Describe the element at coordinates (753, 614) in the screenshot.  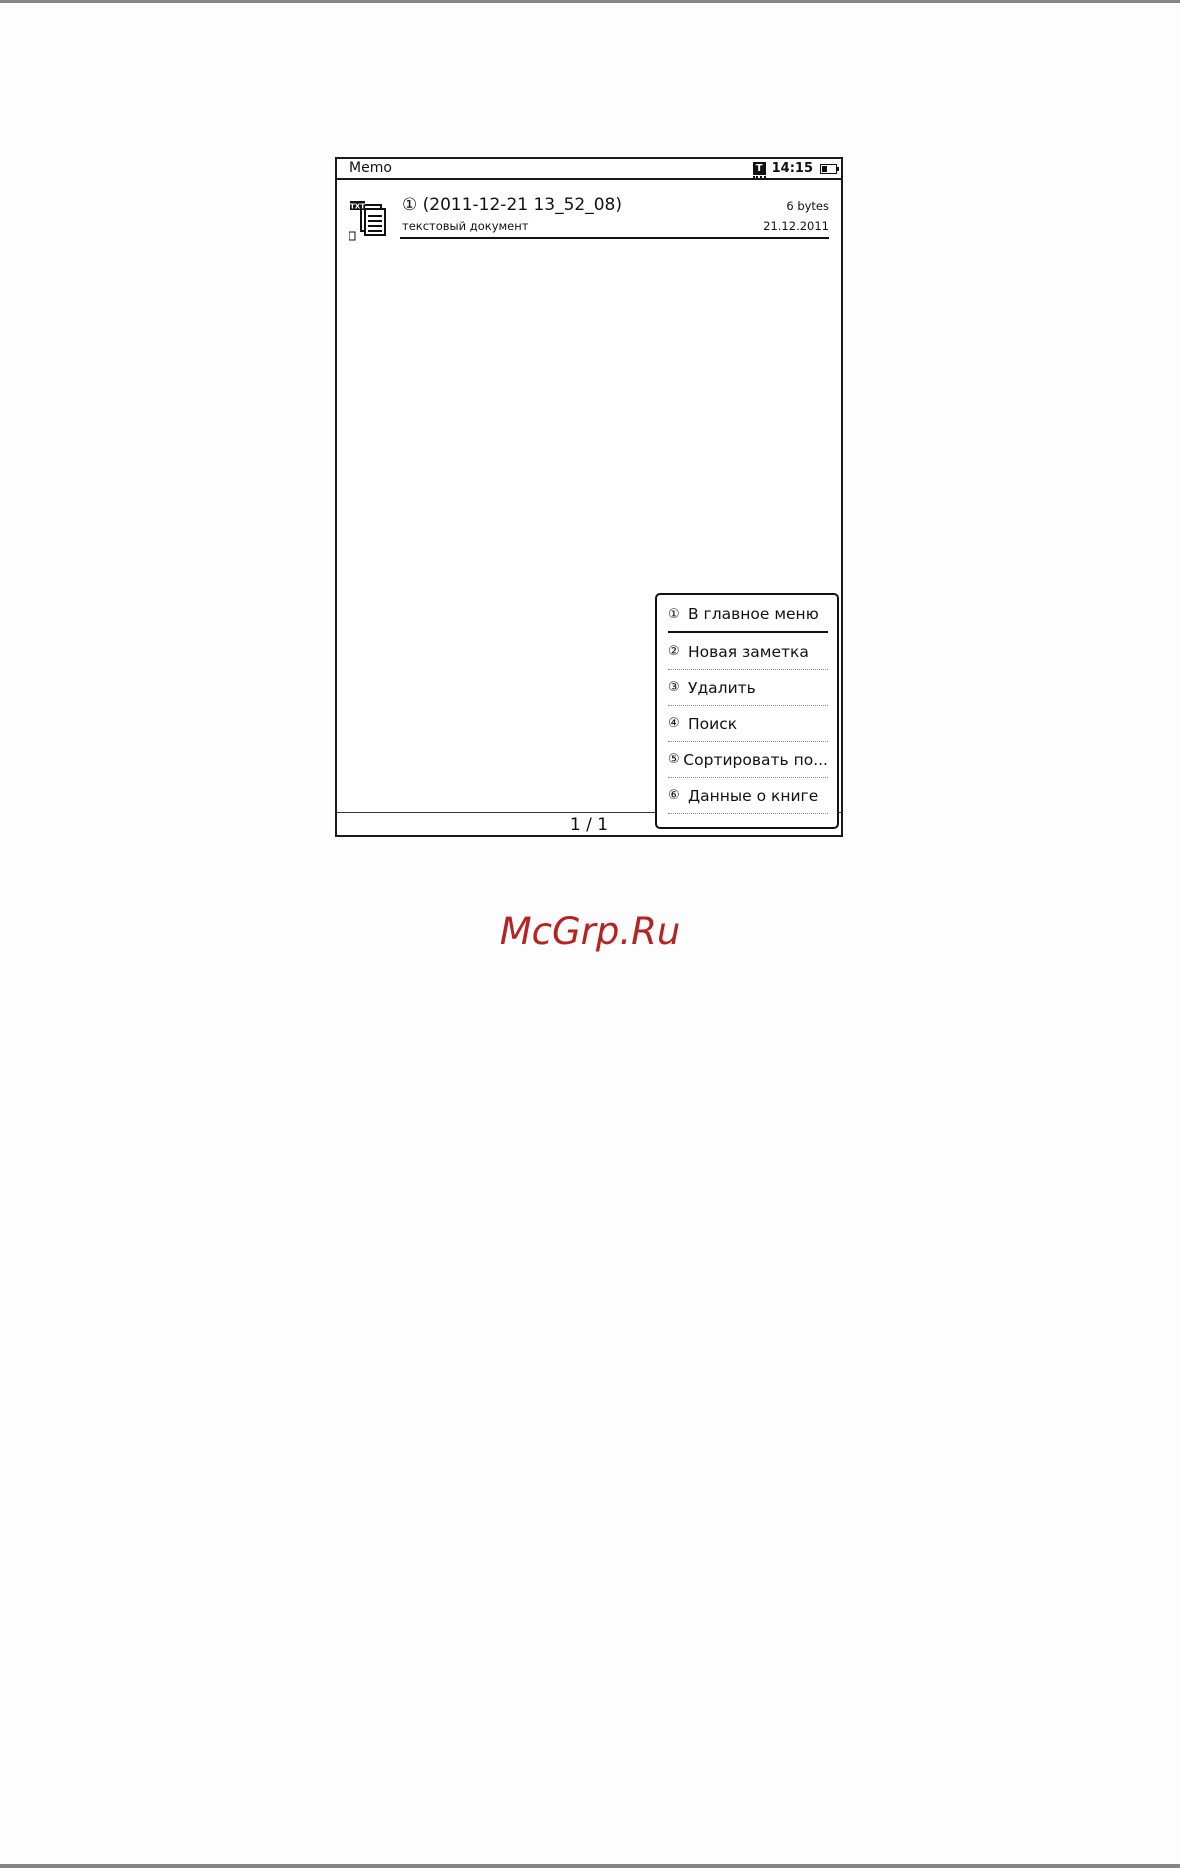
I see `menu-item-label: В главное меню` at that location.